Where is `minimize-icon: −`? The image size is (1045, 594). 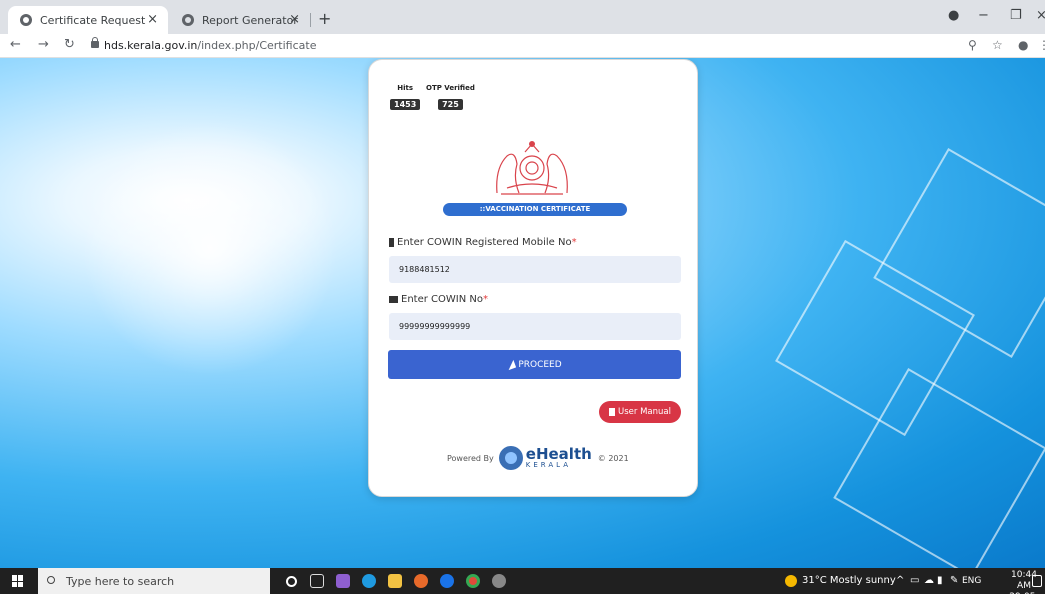
minimize-icon: − is located at coordinates (983, 15).